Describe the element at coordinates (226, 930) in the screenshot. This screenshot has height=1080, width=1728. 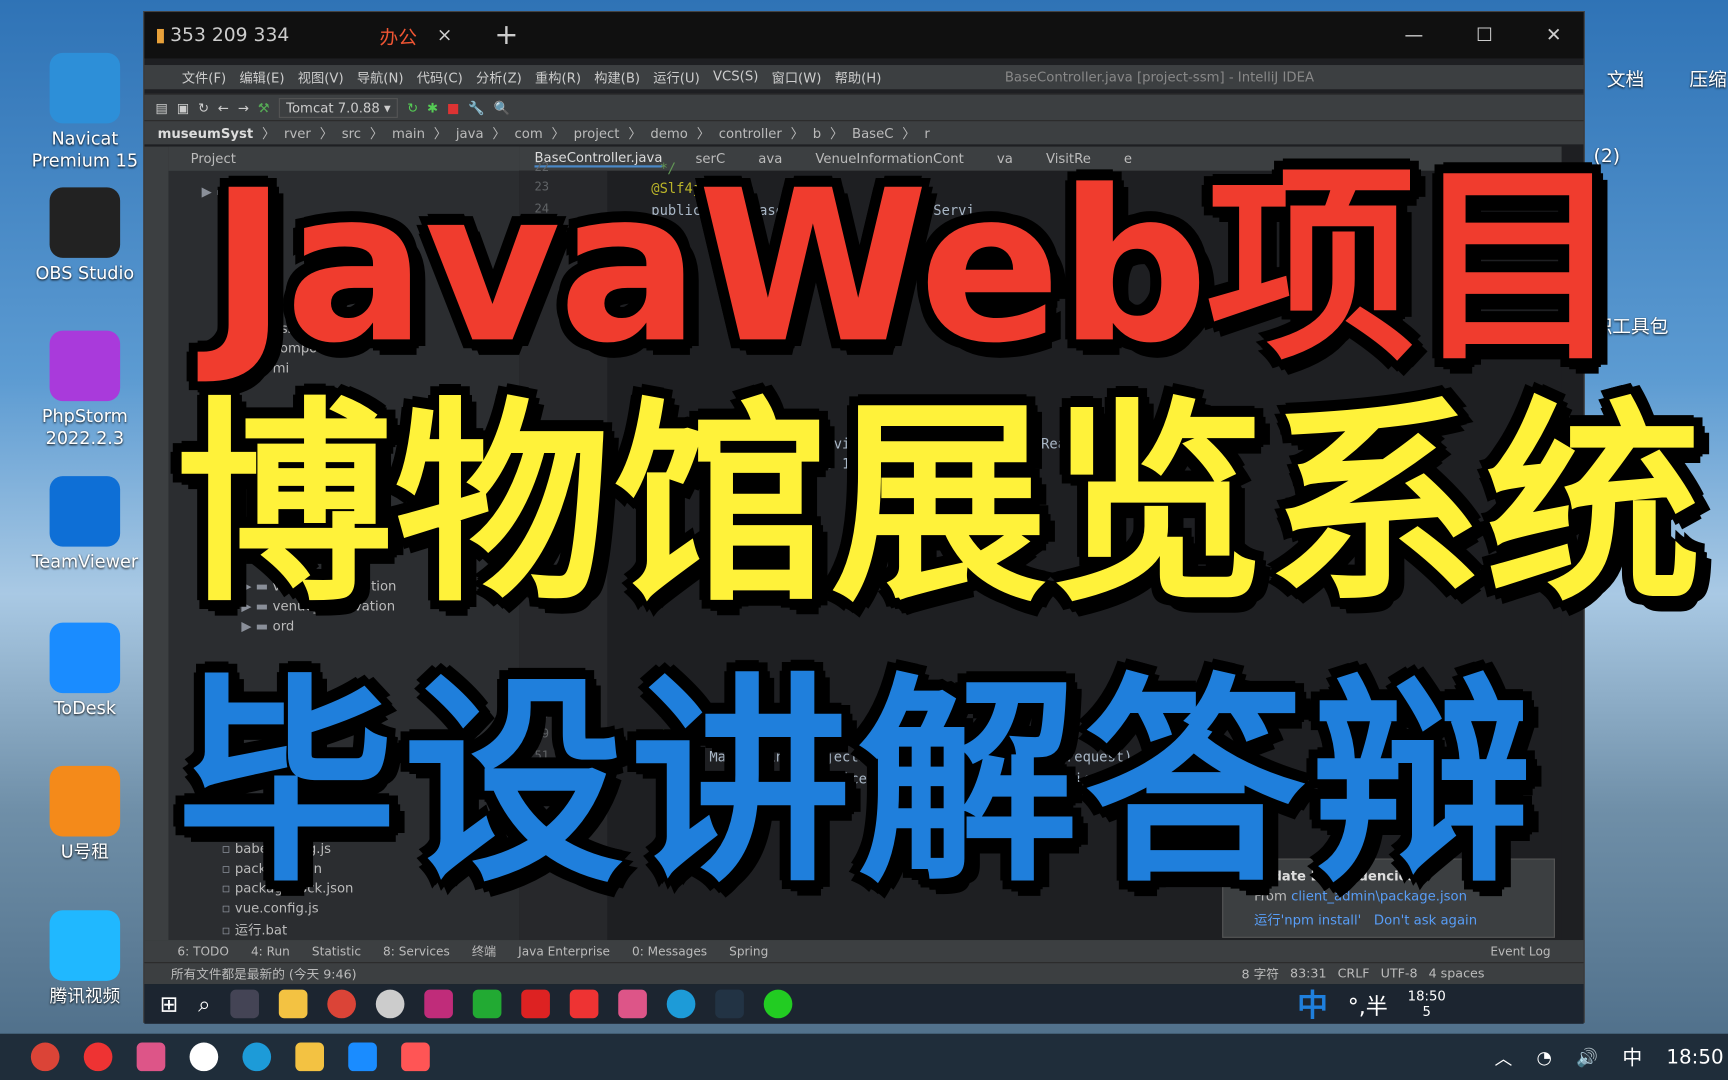
I see `folder-icon: ▫` at that location.